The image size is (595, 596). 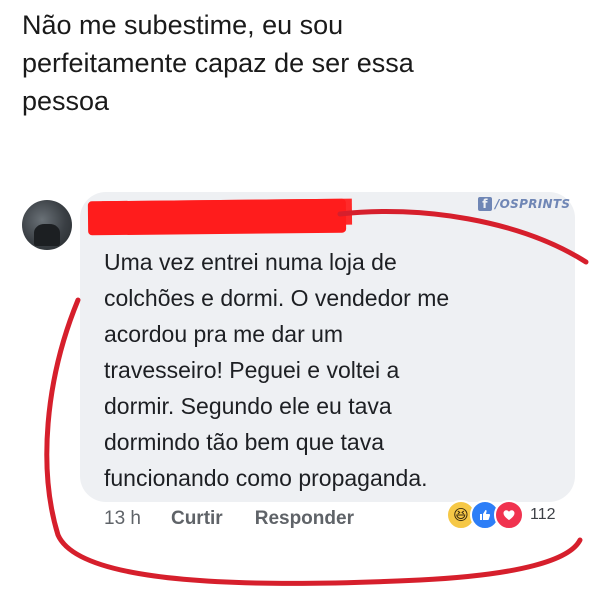 I want to click on watermark: f /OSPRINTS, so click(x=524, y=204).